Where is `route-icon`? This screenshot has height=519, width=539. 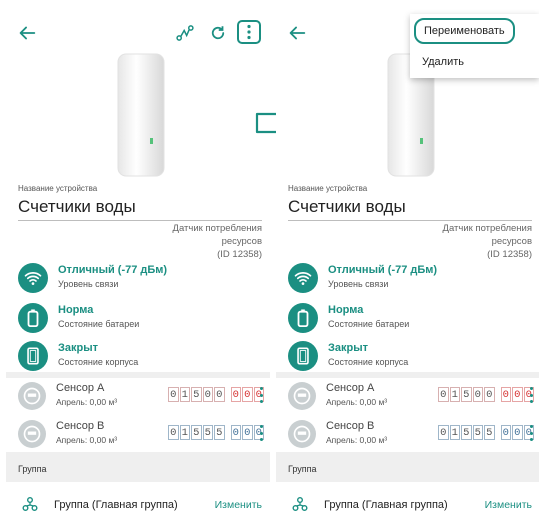 route-icon is located at coordinates (185, 33).